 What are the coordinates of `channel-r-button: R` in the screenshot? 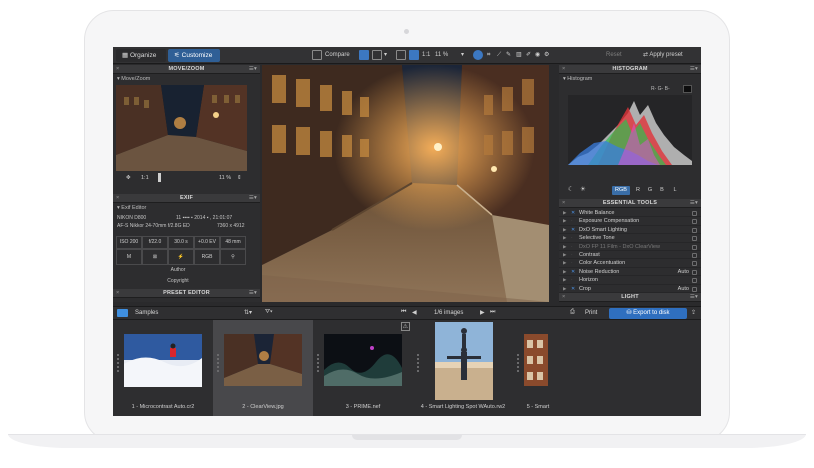 It's located at (638, 190).